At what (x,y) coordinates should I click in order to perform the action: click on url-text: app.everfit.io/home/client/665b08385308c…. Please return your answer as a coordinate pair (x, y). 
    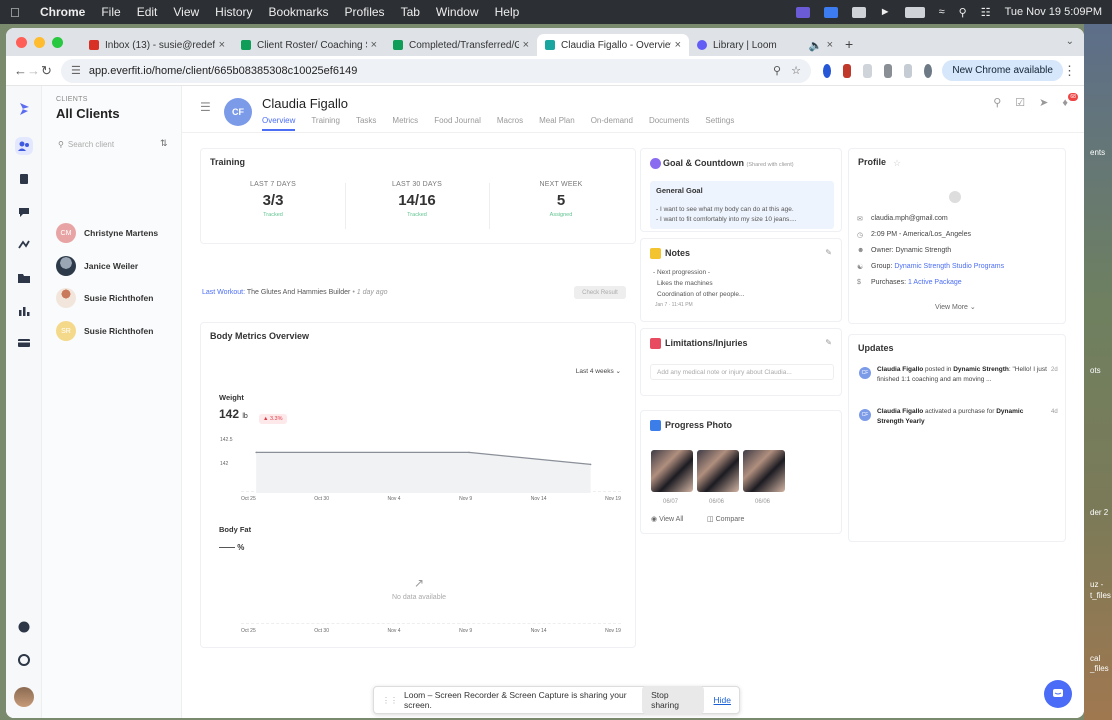
    Looking at the image, I should click on (223, 71).